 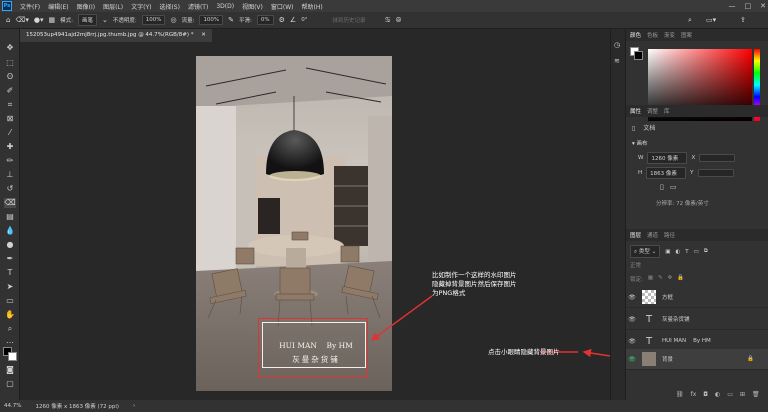 What do you see at coordinates (694, 394) in the screenshot?
I see `fx-icon: fx` at bounding box center [694, 394].